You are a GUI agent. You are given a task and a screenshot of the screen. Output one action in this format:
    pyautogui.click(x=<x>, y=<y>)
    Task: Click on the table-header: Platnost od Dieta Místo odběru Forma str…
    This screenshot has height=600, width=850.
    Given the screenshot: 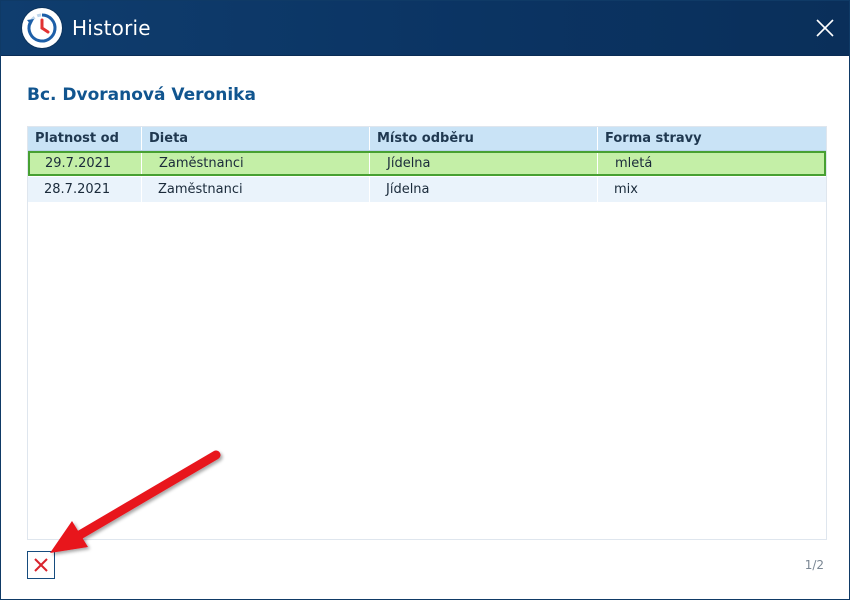 What is the action you would take?
    pyautogui.click(x=427, y=139)
    